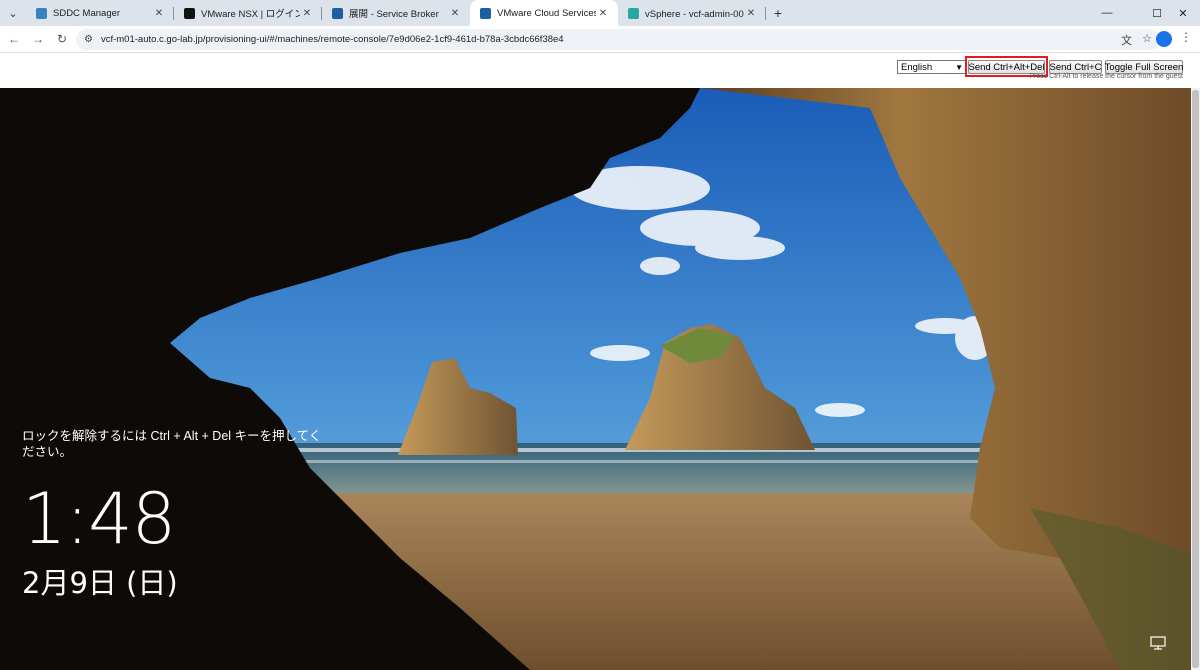  Describe the element at coordinates (765, 13) in the screenshot. I see `tab-separator` at that location.